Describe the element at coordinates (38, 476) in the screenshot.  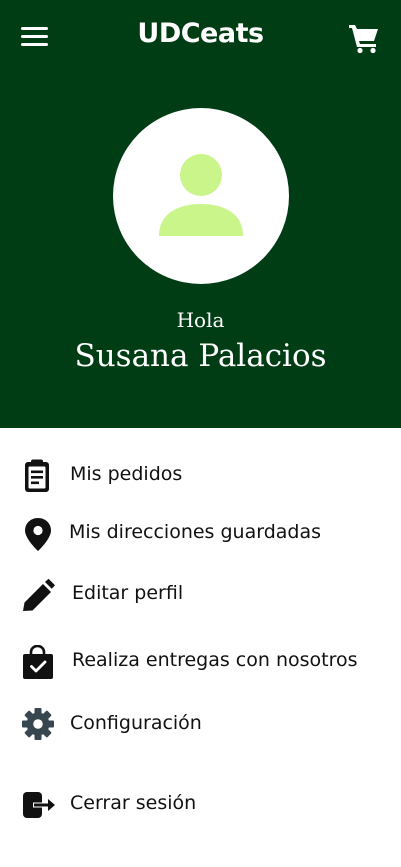
I see `clipboard-icon` at that location.